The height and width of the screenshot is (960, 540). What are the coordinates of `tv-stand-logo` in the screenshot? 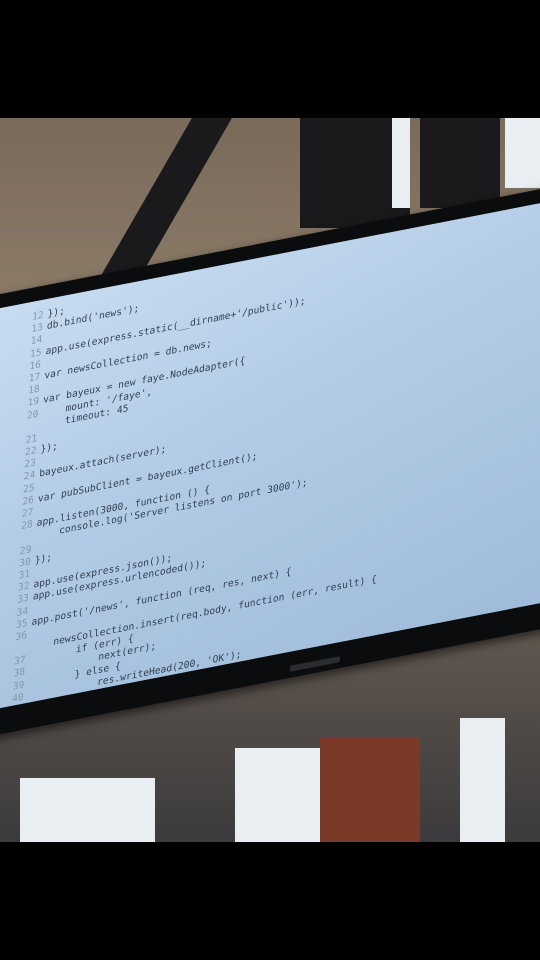 It's located at (315, 664).